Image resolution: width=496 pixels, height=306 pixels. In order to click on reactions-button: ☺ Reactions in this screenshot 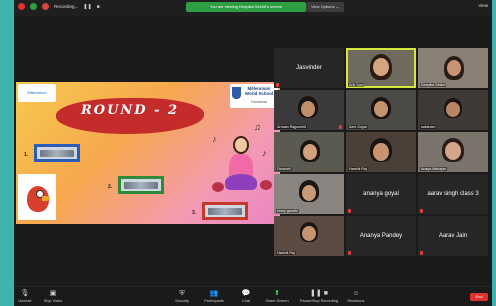, I will do `click(356, 296)`.